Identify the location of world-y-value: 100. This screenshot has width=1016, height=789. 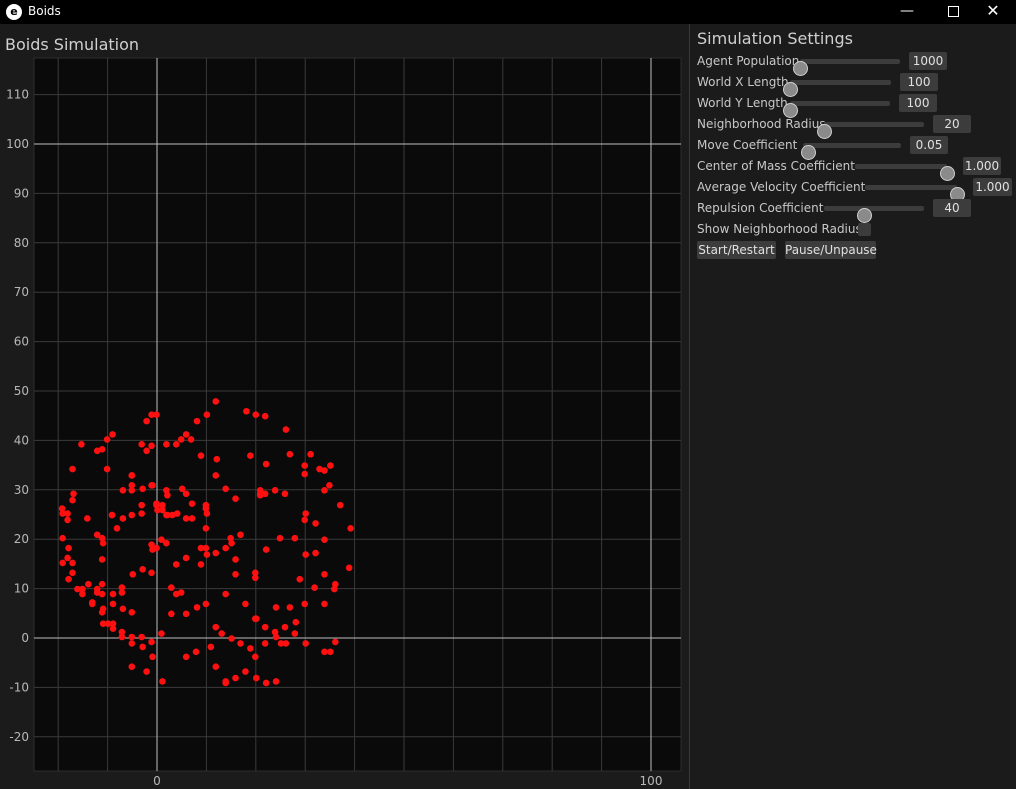
(918, 103).